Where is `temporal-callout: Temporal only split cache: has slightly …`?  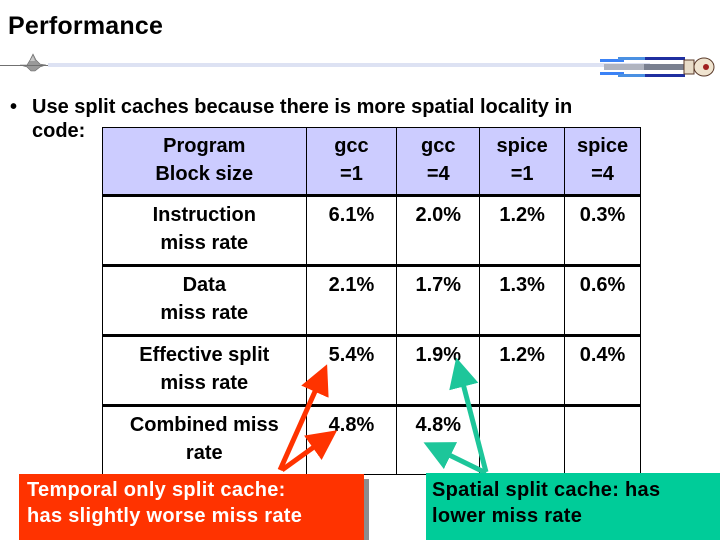 temporal-callout: Temporal only split cache: has slightly … is located at coordinates (191, 507).